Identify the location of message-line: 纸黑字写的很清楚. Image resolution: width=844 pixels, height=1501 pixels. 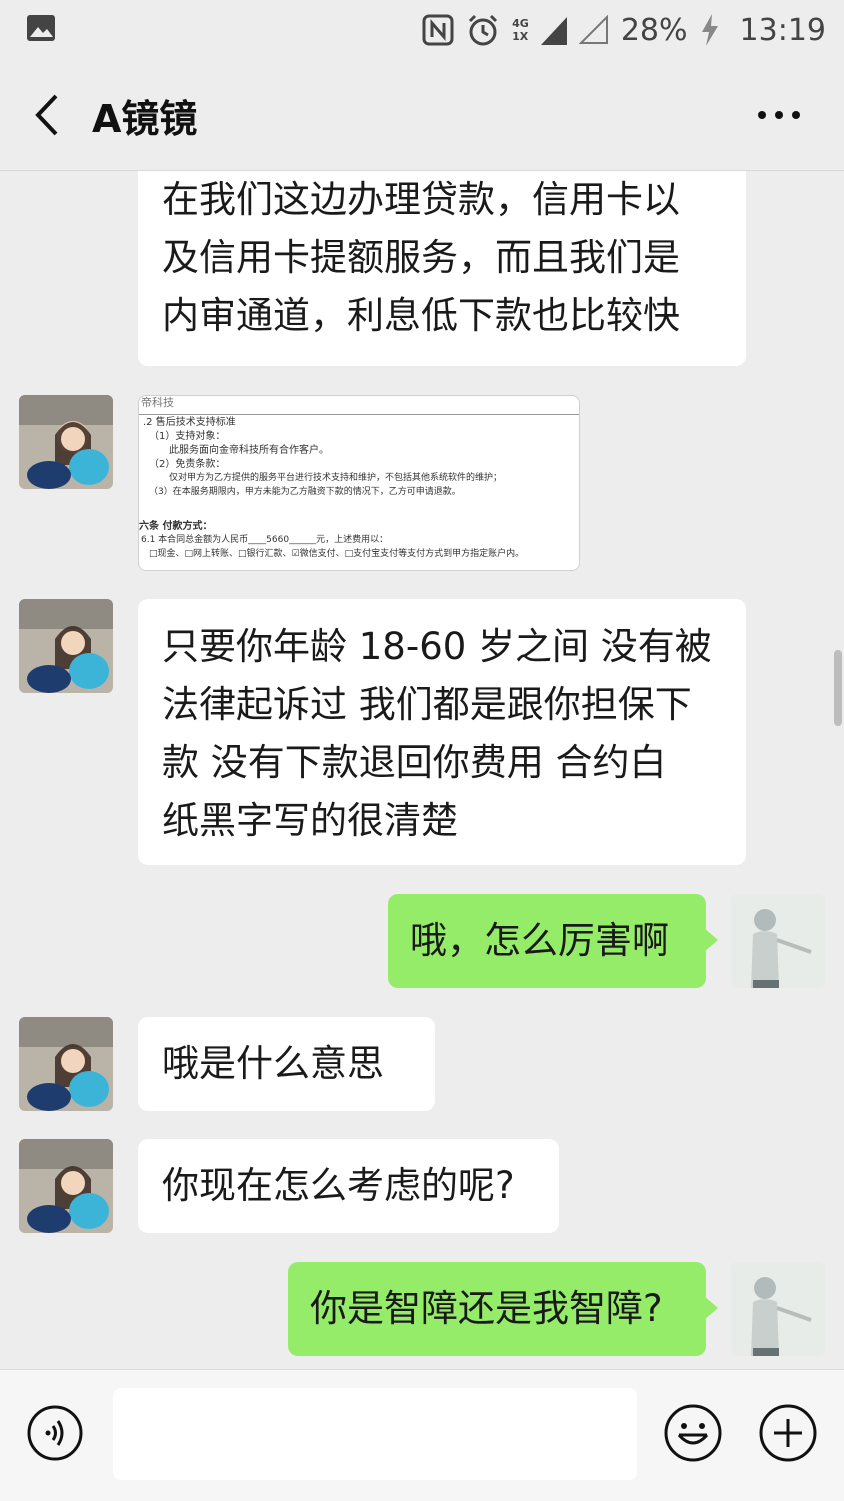
(310, 820).